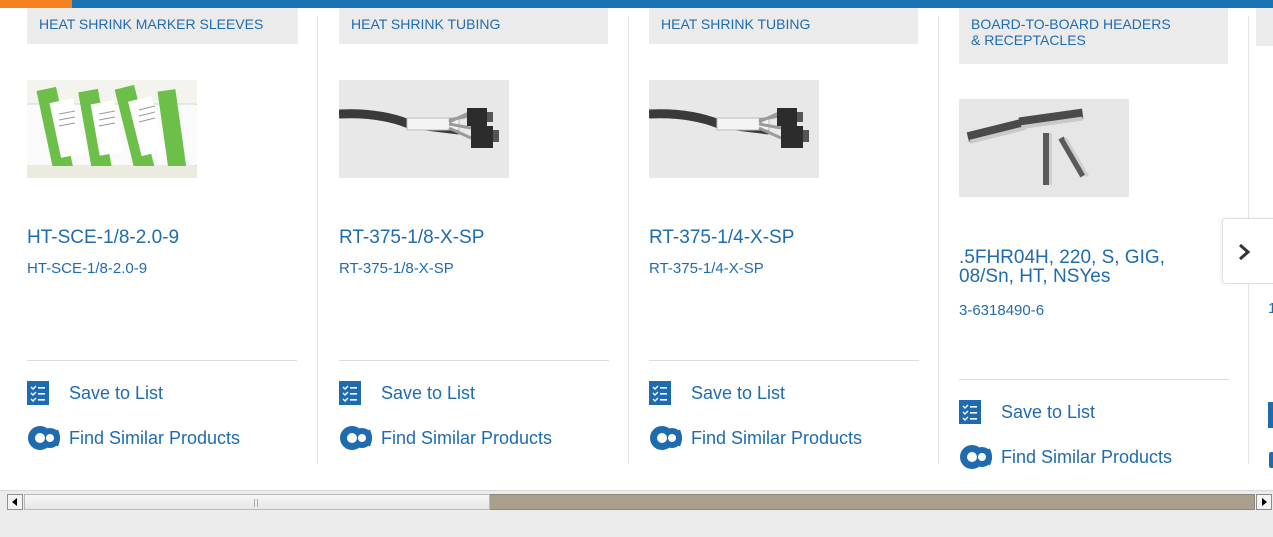  What do you see at coordinates (636, 525) in the screenshot?
I see `status-bar` at bounding box center [636, 525].